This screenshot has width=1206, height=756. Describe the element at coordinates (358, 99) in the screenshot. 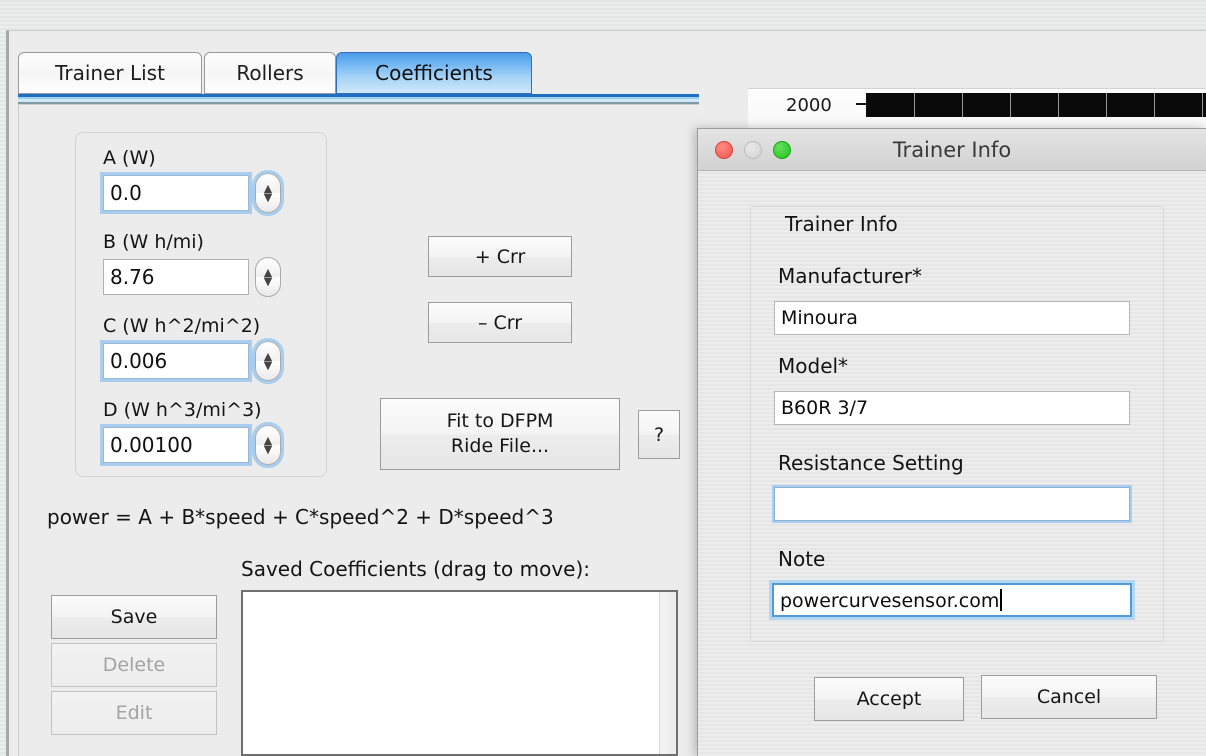

I see `tab-selection-underline` at that location.